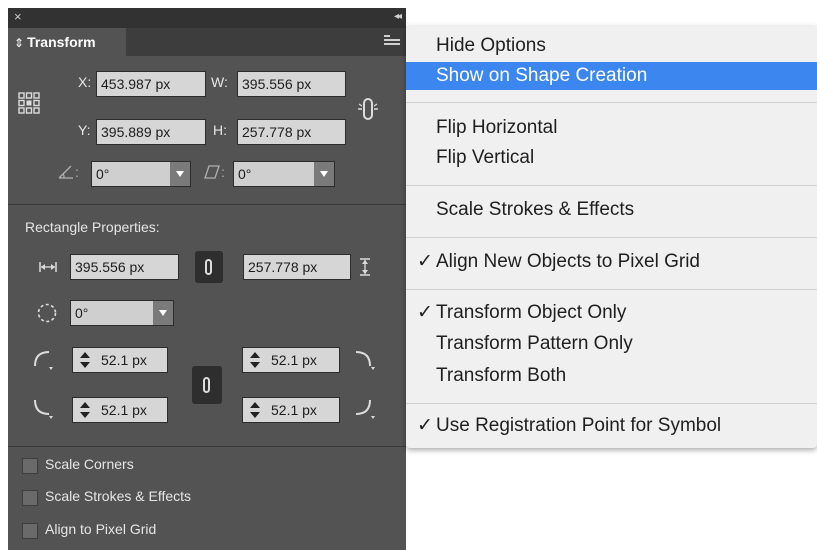 Image resolution: width=817 pixels, height=550 pixels. Describe the element at coordinates (77, 172) in the screenshot. I see `rotate-label: :` at that location.